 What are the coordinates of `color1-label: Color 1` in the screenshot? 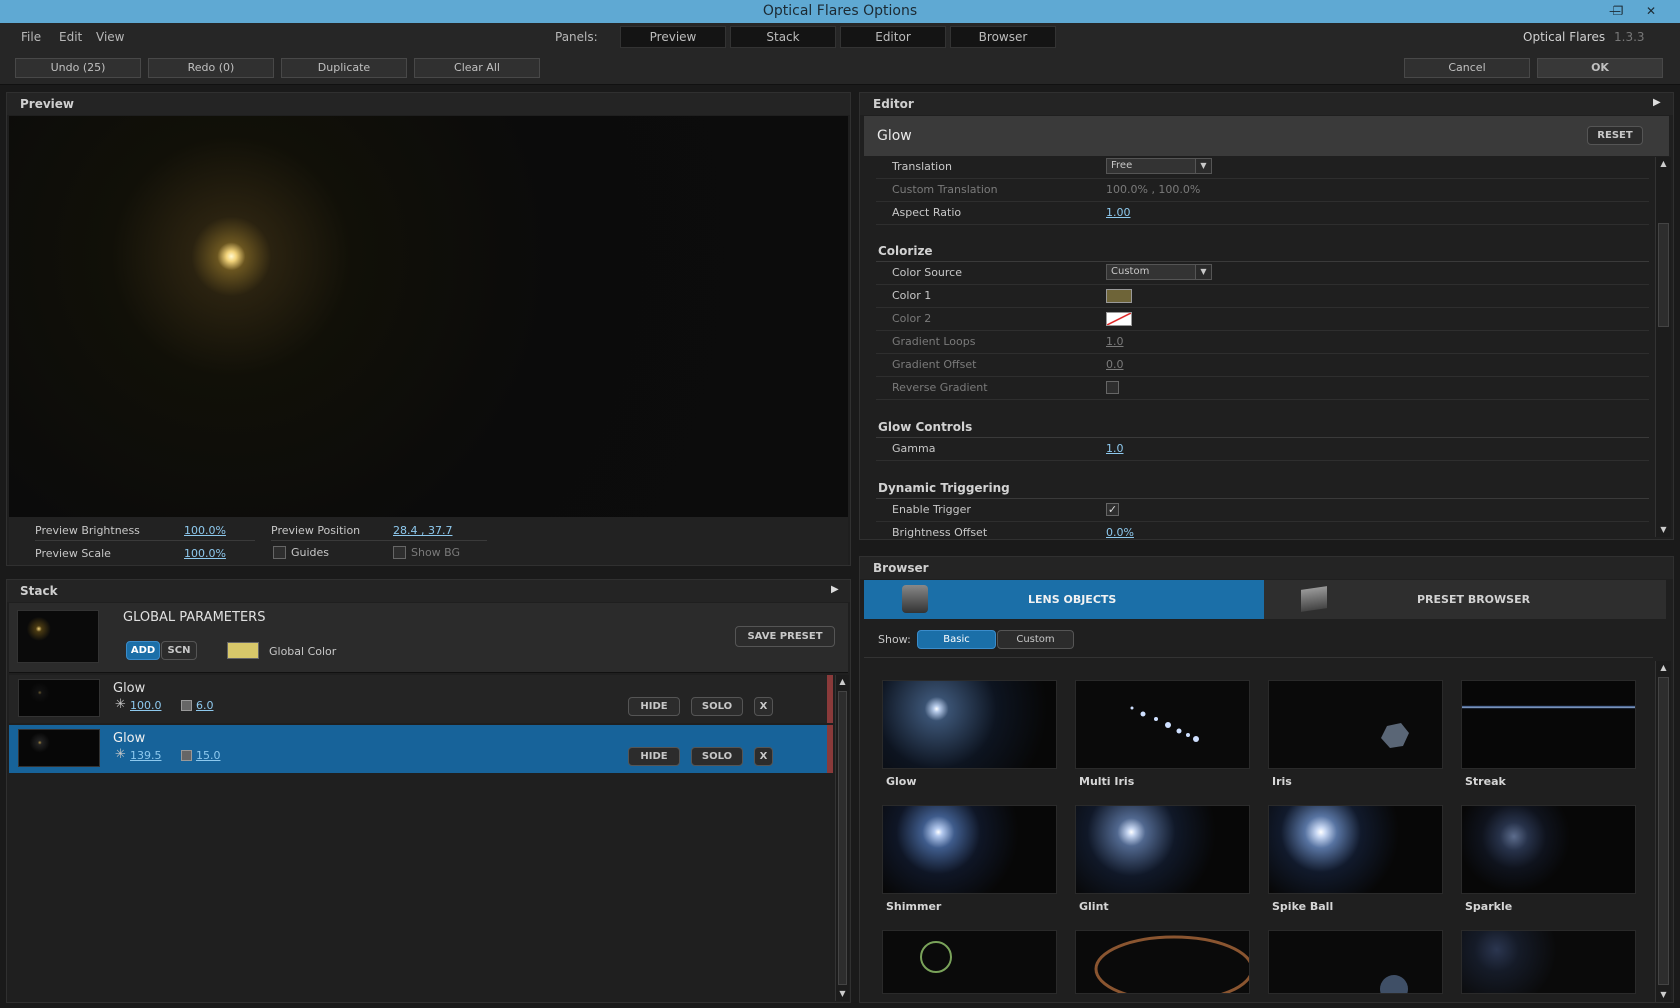 It's located at (912, 295).